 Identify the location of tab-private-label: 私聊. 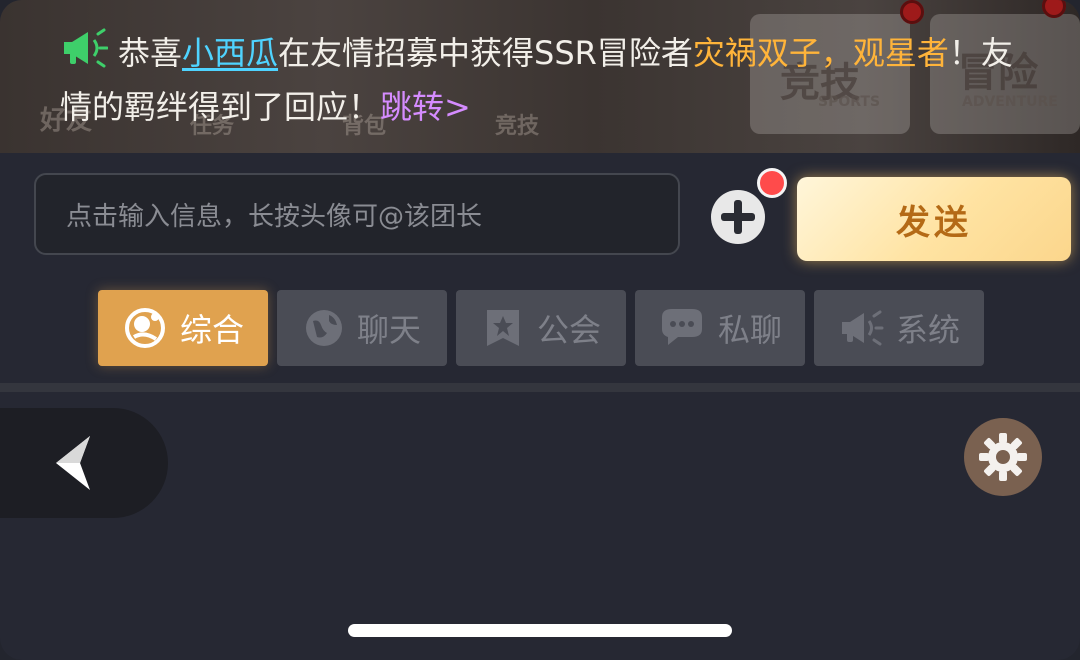
(749, 330).